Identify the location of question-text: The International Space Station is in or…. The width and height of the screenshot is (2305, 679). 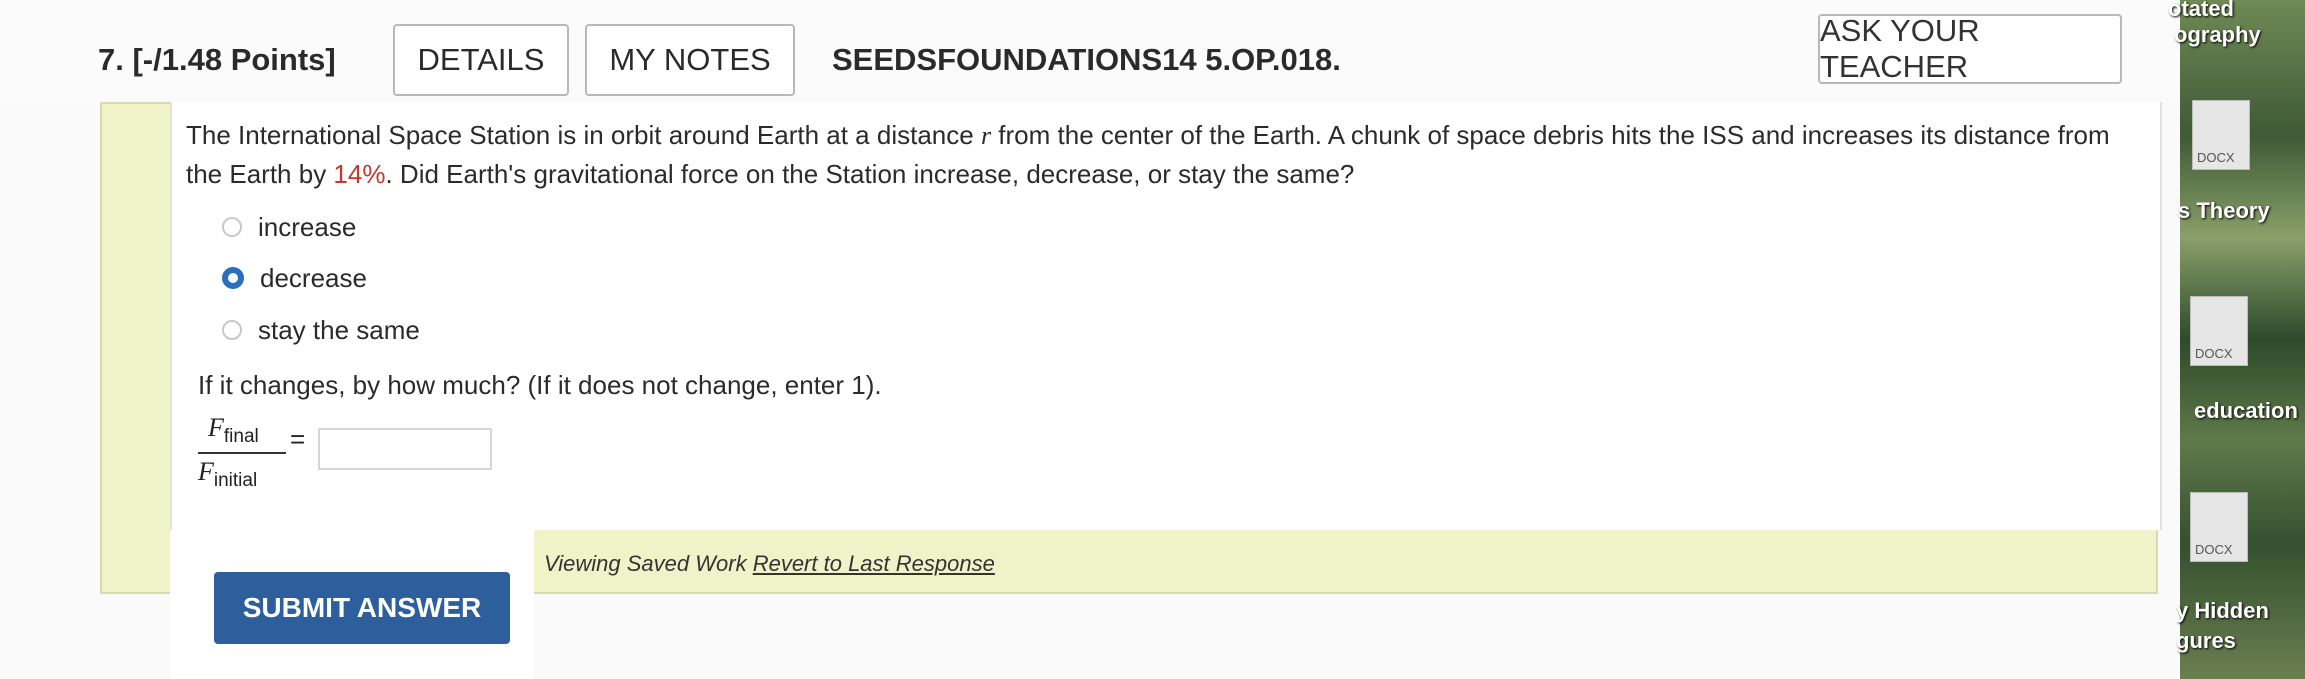
(1166, 154).